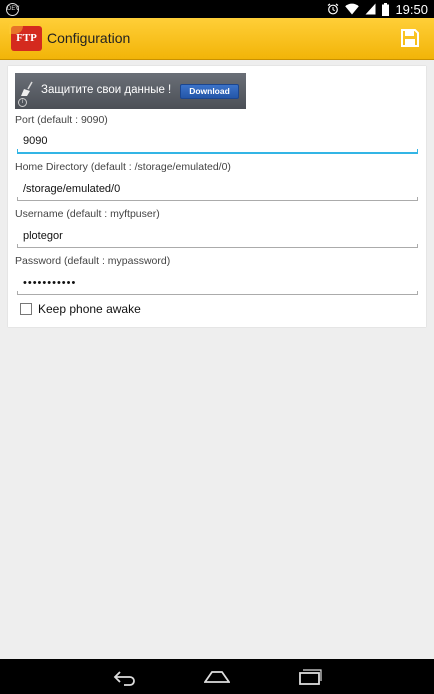  I want to click on debug-icon: DEV, so click(12, 9).